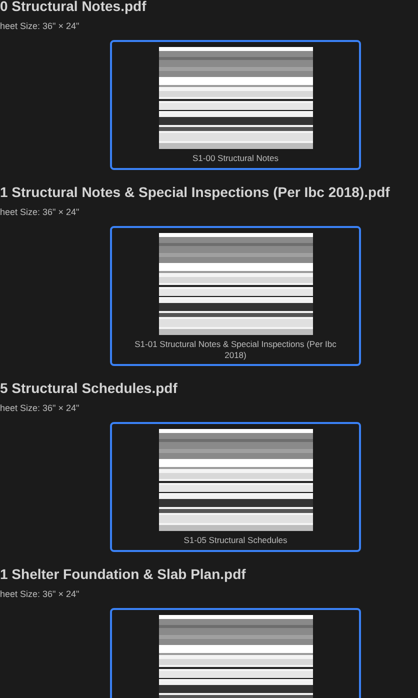  Describe the element at coordinates (235, 105) in the screenshot. I see `sheet-card: S1-00 Structural Notes` at that location.